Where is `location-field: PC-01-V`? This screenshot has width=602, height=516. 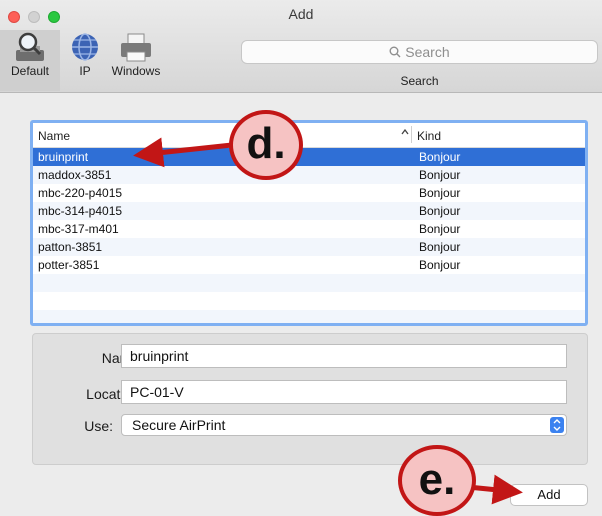 location-field: PC-01-V is located at coordinates (344, 392).